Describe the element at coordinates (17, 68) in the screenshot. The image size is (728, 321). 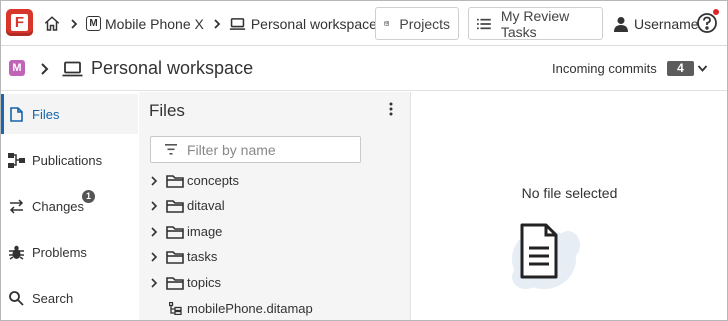
I see `project-avatar: M` at that location.